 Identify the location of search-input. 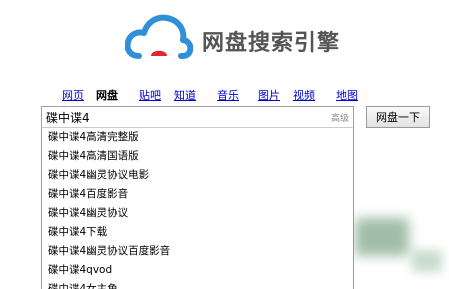
(181, 117).